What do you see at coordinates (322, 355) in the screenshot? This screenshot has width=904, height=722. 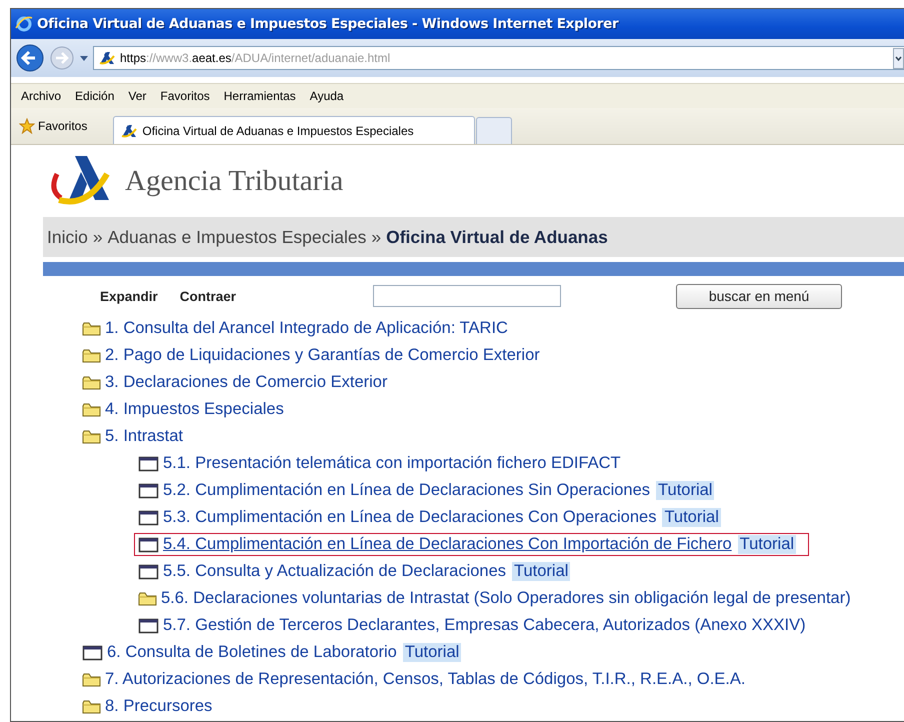 I see `menu-link: 2. Pago de Liquidaciones y Garantías de Comercio Exterior` at bounding box center [322, 355].